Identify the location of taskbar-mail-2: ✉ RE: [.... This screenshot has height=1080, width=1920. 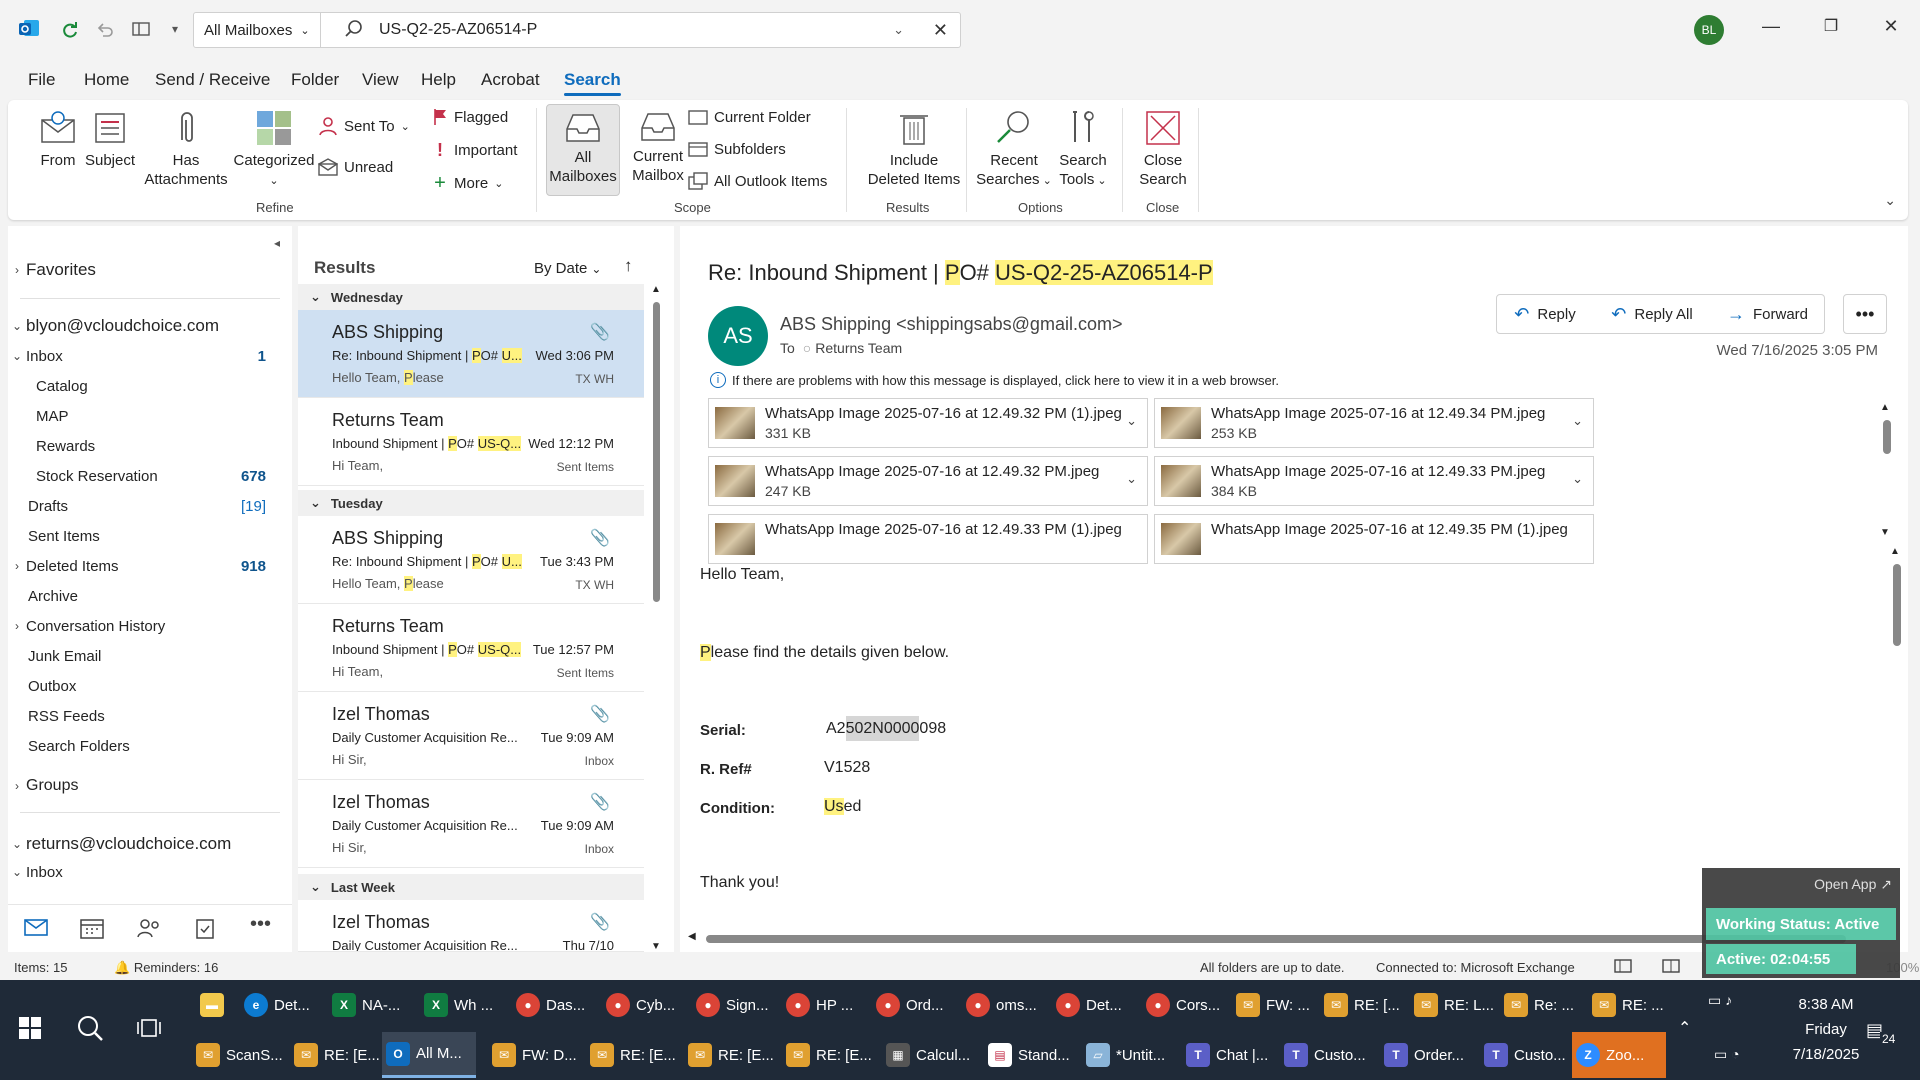
(1362, 1005).